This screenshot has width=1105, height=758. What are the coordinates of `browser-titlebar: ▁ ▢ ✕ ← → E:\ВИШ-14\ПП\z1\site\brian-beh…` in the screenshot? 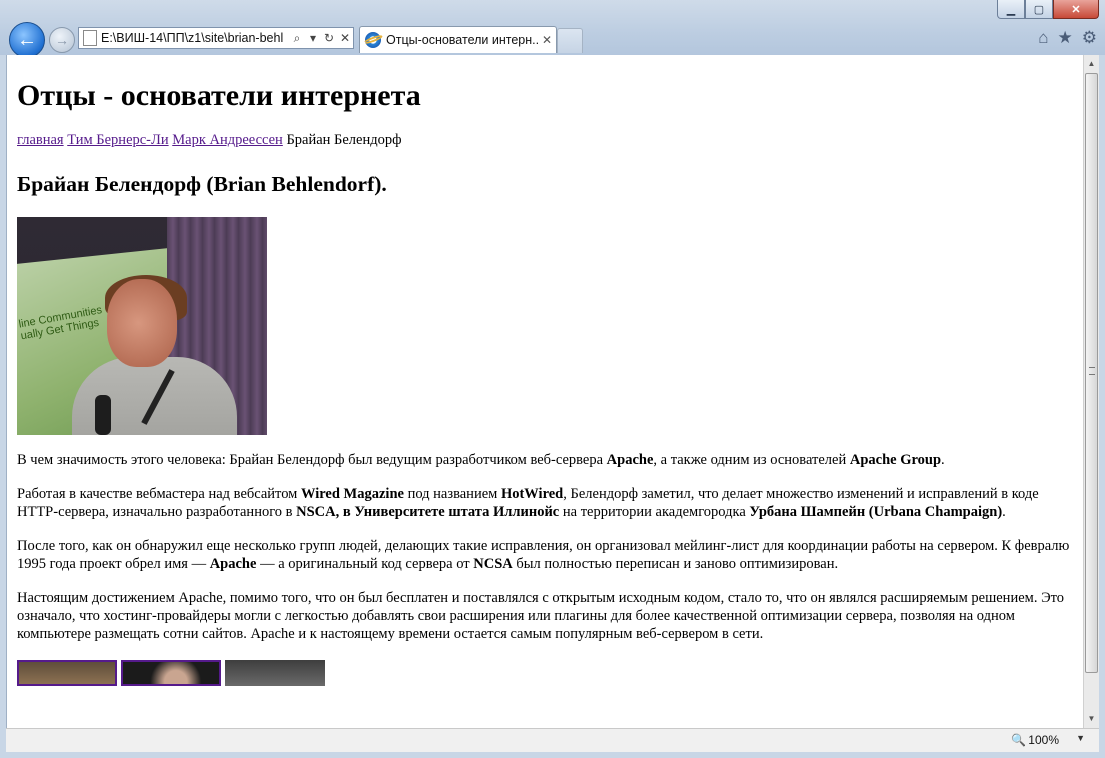 It's located at (552, 29).